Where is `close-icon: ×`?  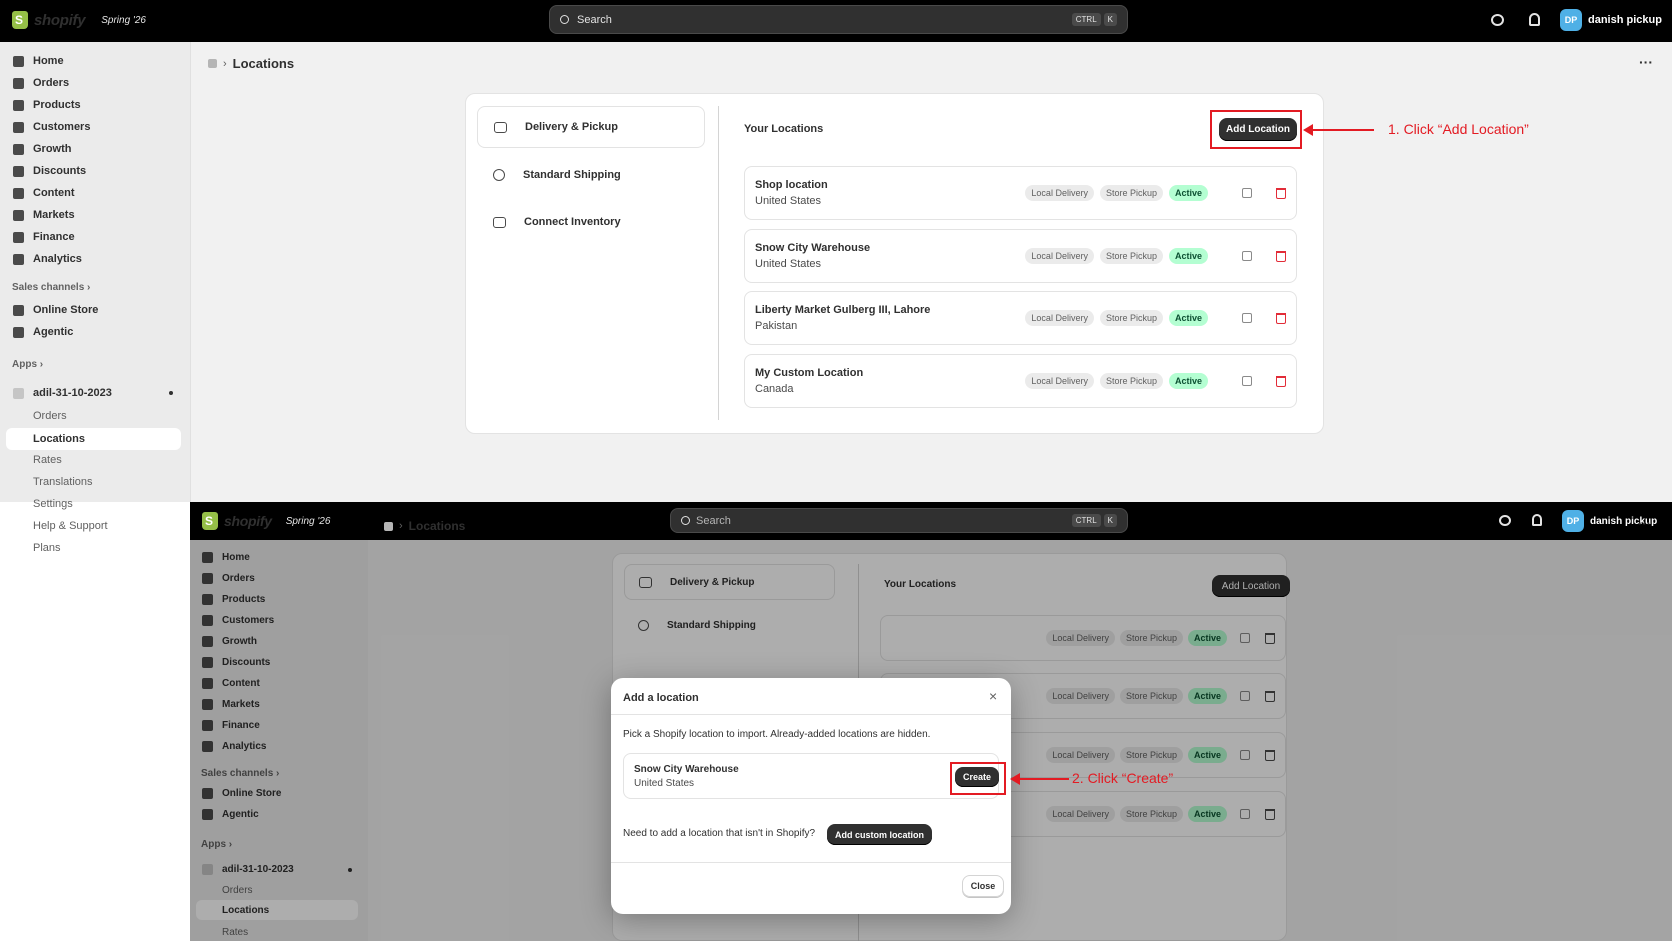 close-icon: × is located at coordinates (993, 696).